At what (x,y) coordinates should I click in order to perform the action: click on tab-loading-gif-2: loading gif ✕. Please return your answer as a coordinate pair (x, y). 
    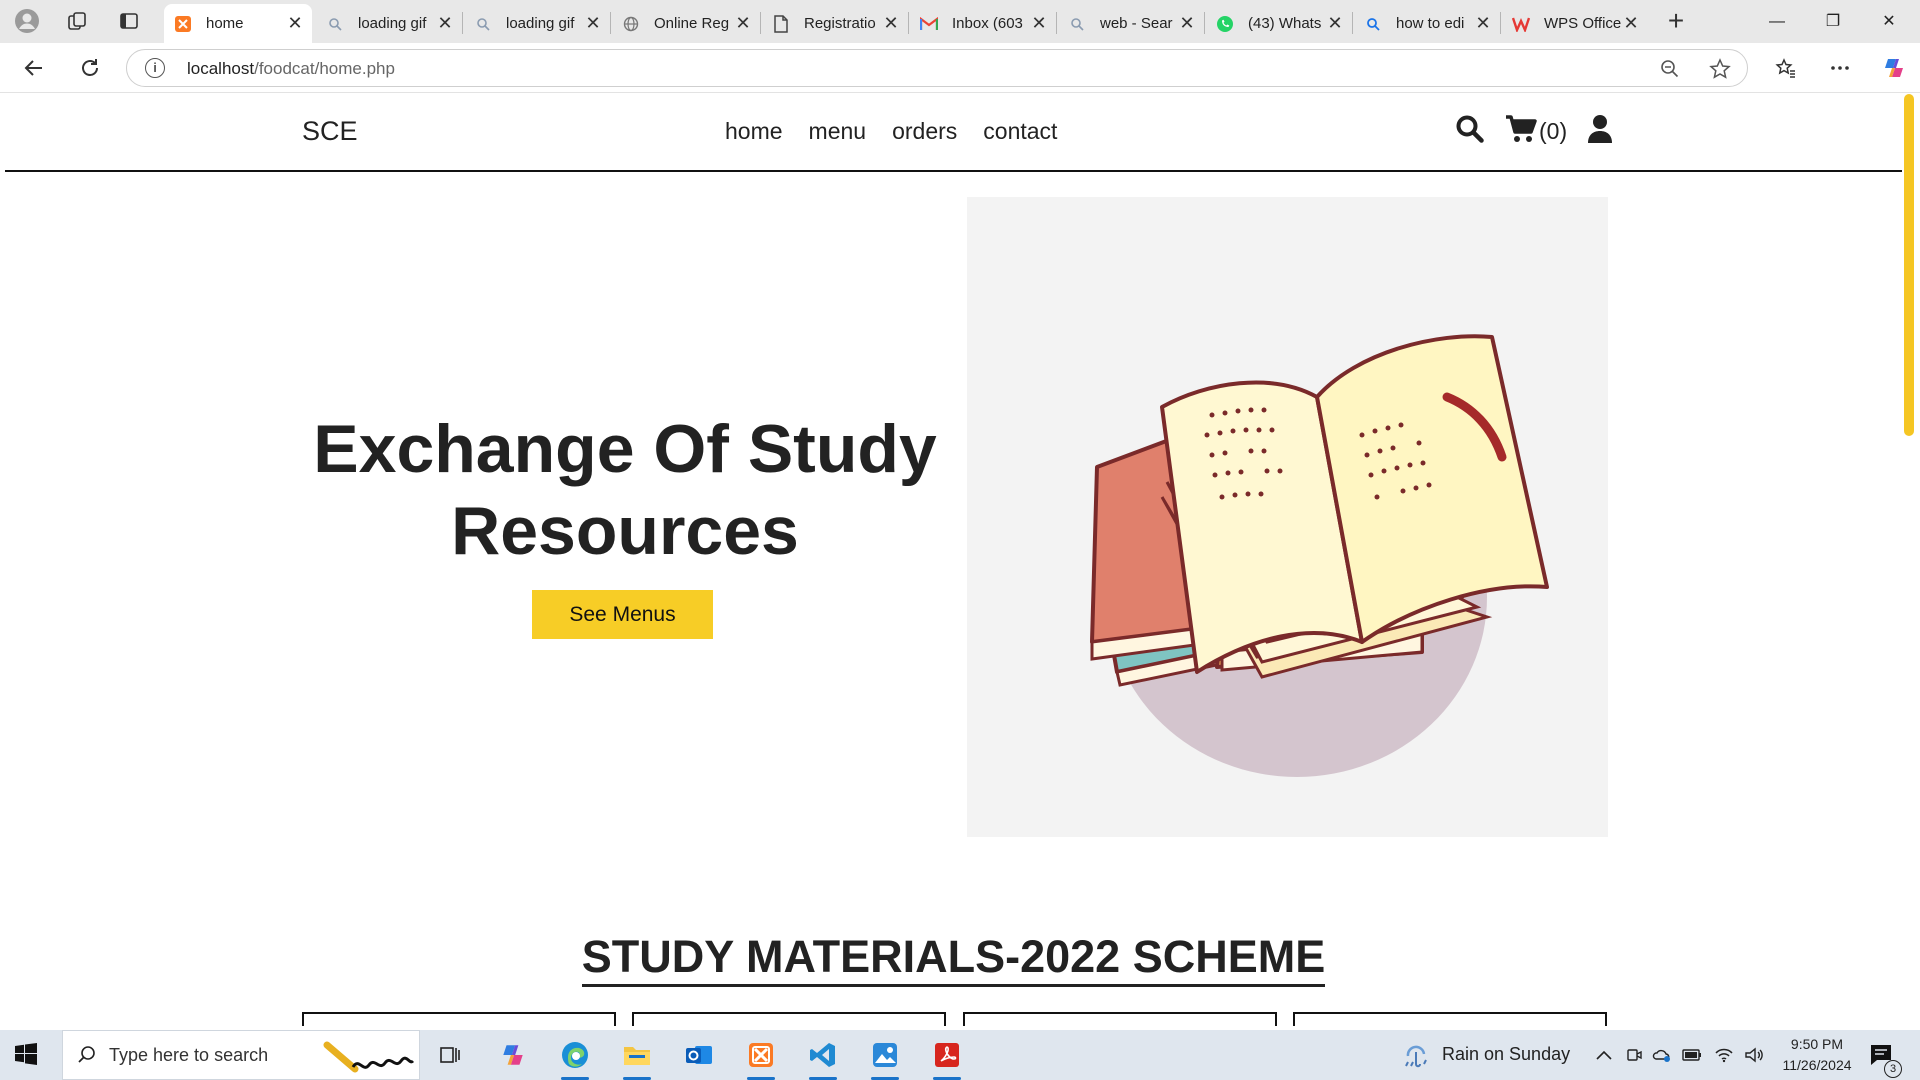
    Looking at the image, I should click on (537, 23).